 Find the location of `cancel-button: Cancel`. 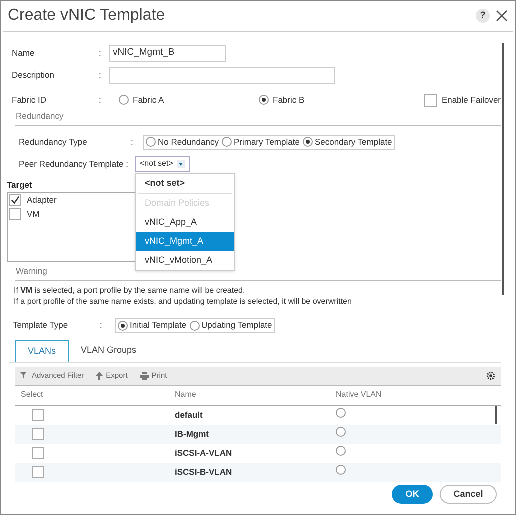

cancel-button: Cancel is located at coordinates (468, 494).